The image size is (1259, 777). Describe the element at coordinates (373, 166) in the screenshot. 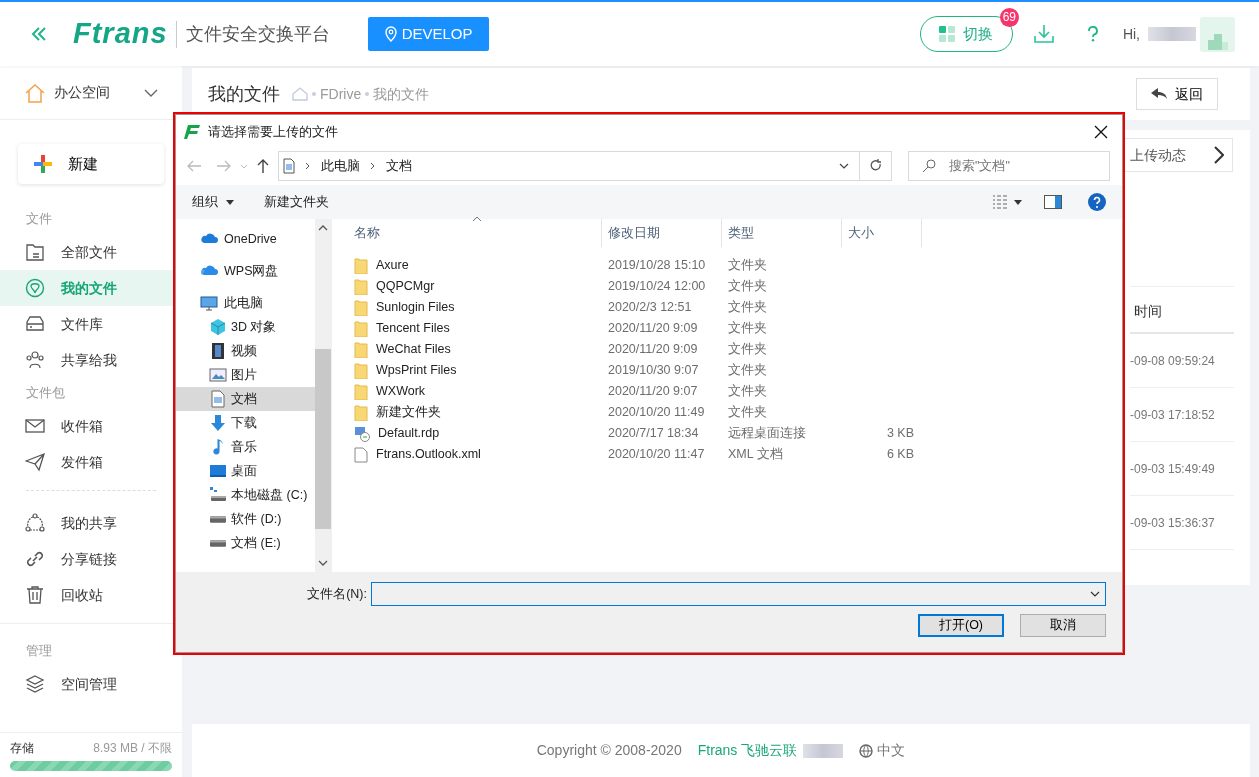

I see `chevron-right-icon` at that location.